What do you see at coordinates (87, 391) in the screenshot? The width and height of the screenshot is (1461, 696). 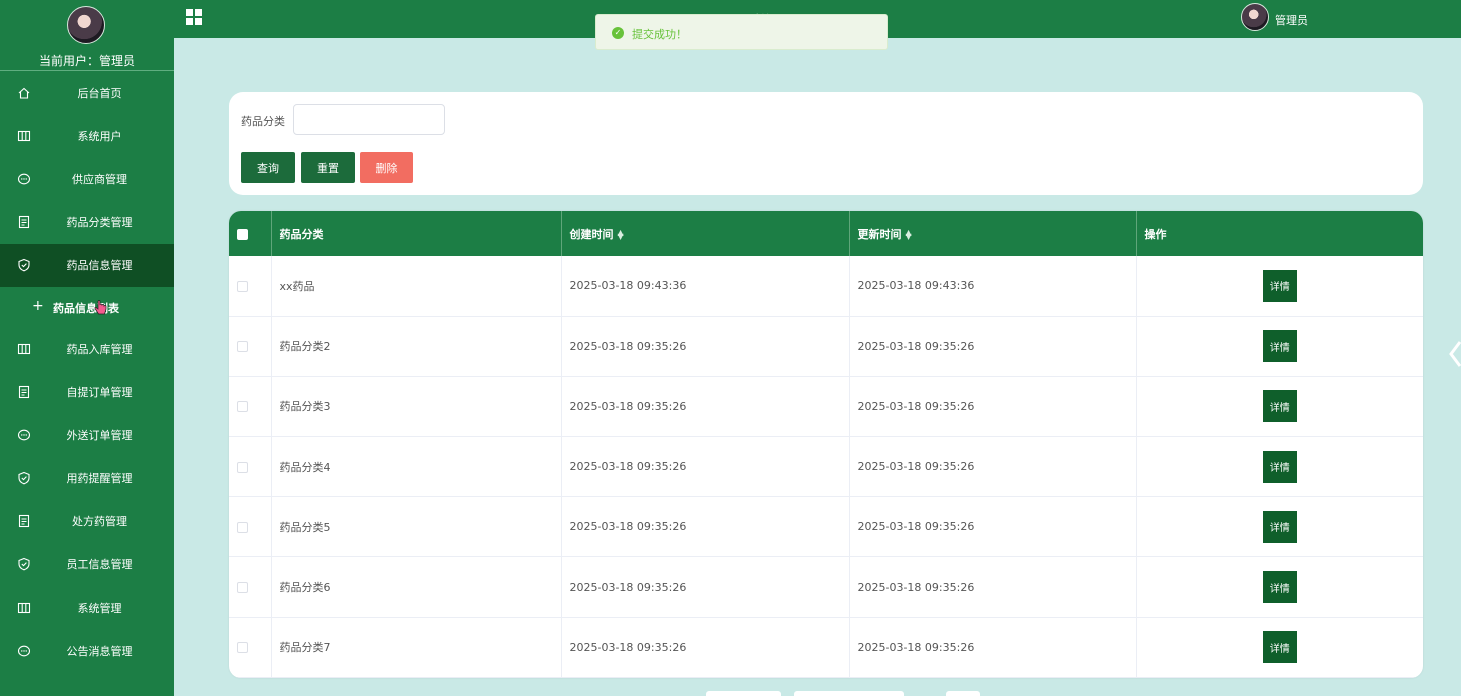 I see `sidebar-item: 自提订单管理` at bounding box center [87, 391].